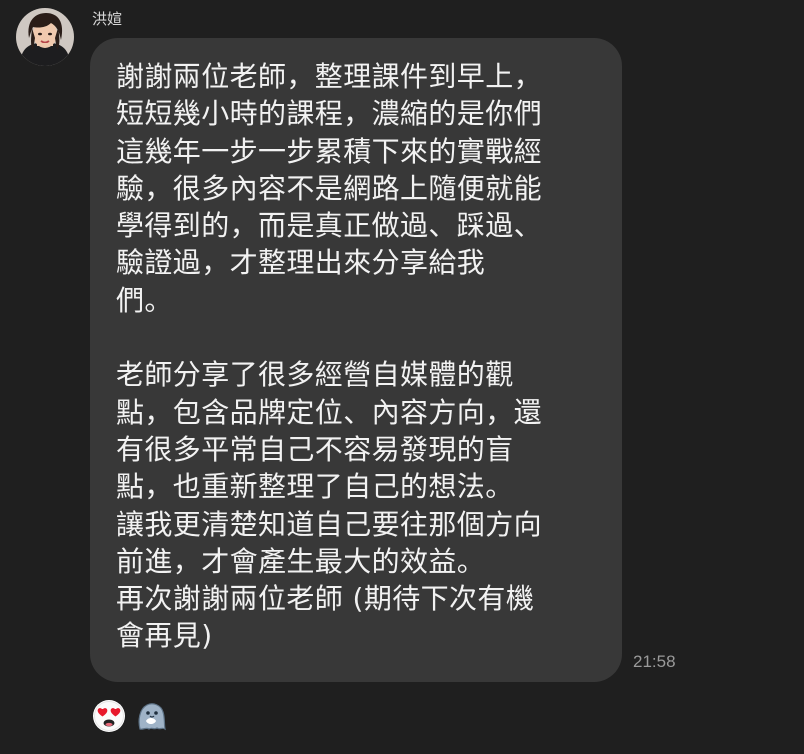 The height and width of the screenshot is (754, 804). I want to click on message-line: 點，包含品牌定位、內容方向，還, so click(329, 412).